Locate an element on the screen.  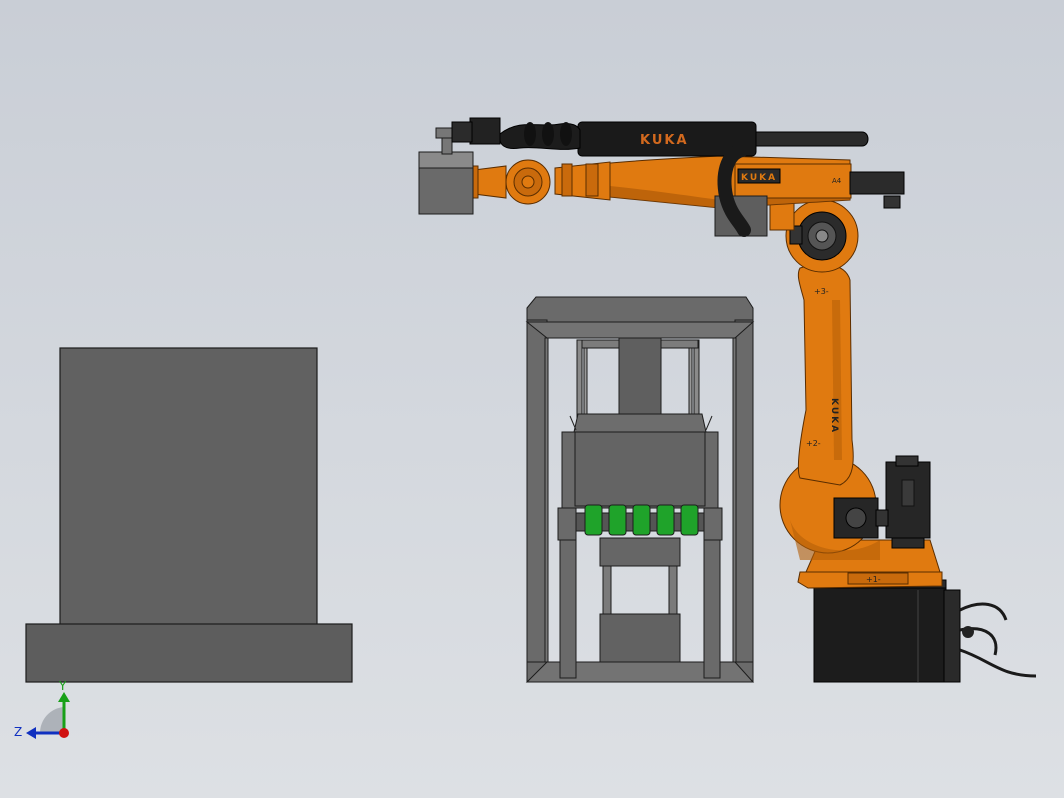
a2-motor is located at coordinates (908, 502).